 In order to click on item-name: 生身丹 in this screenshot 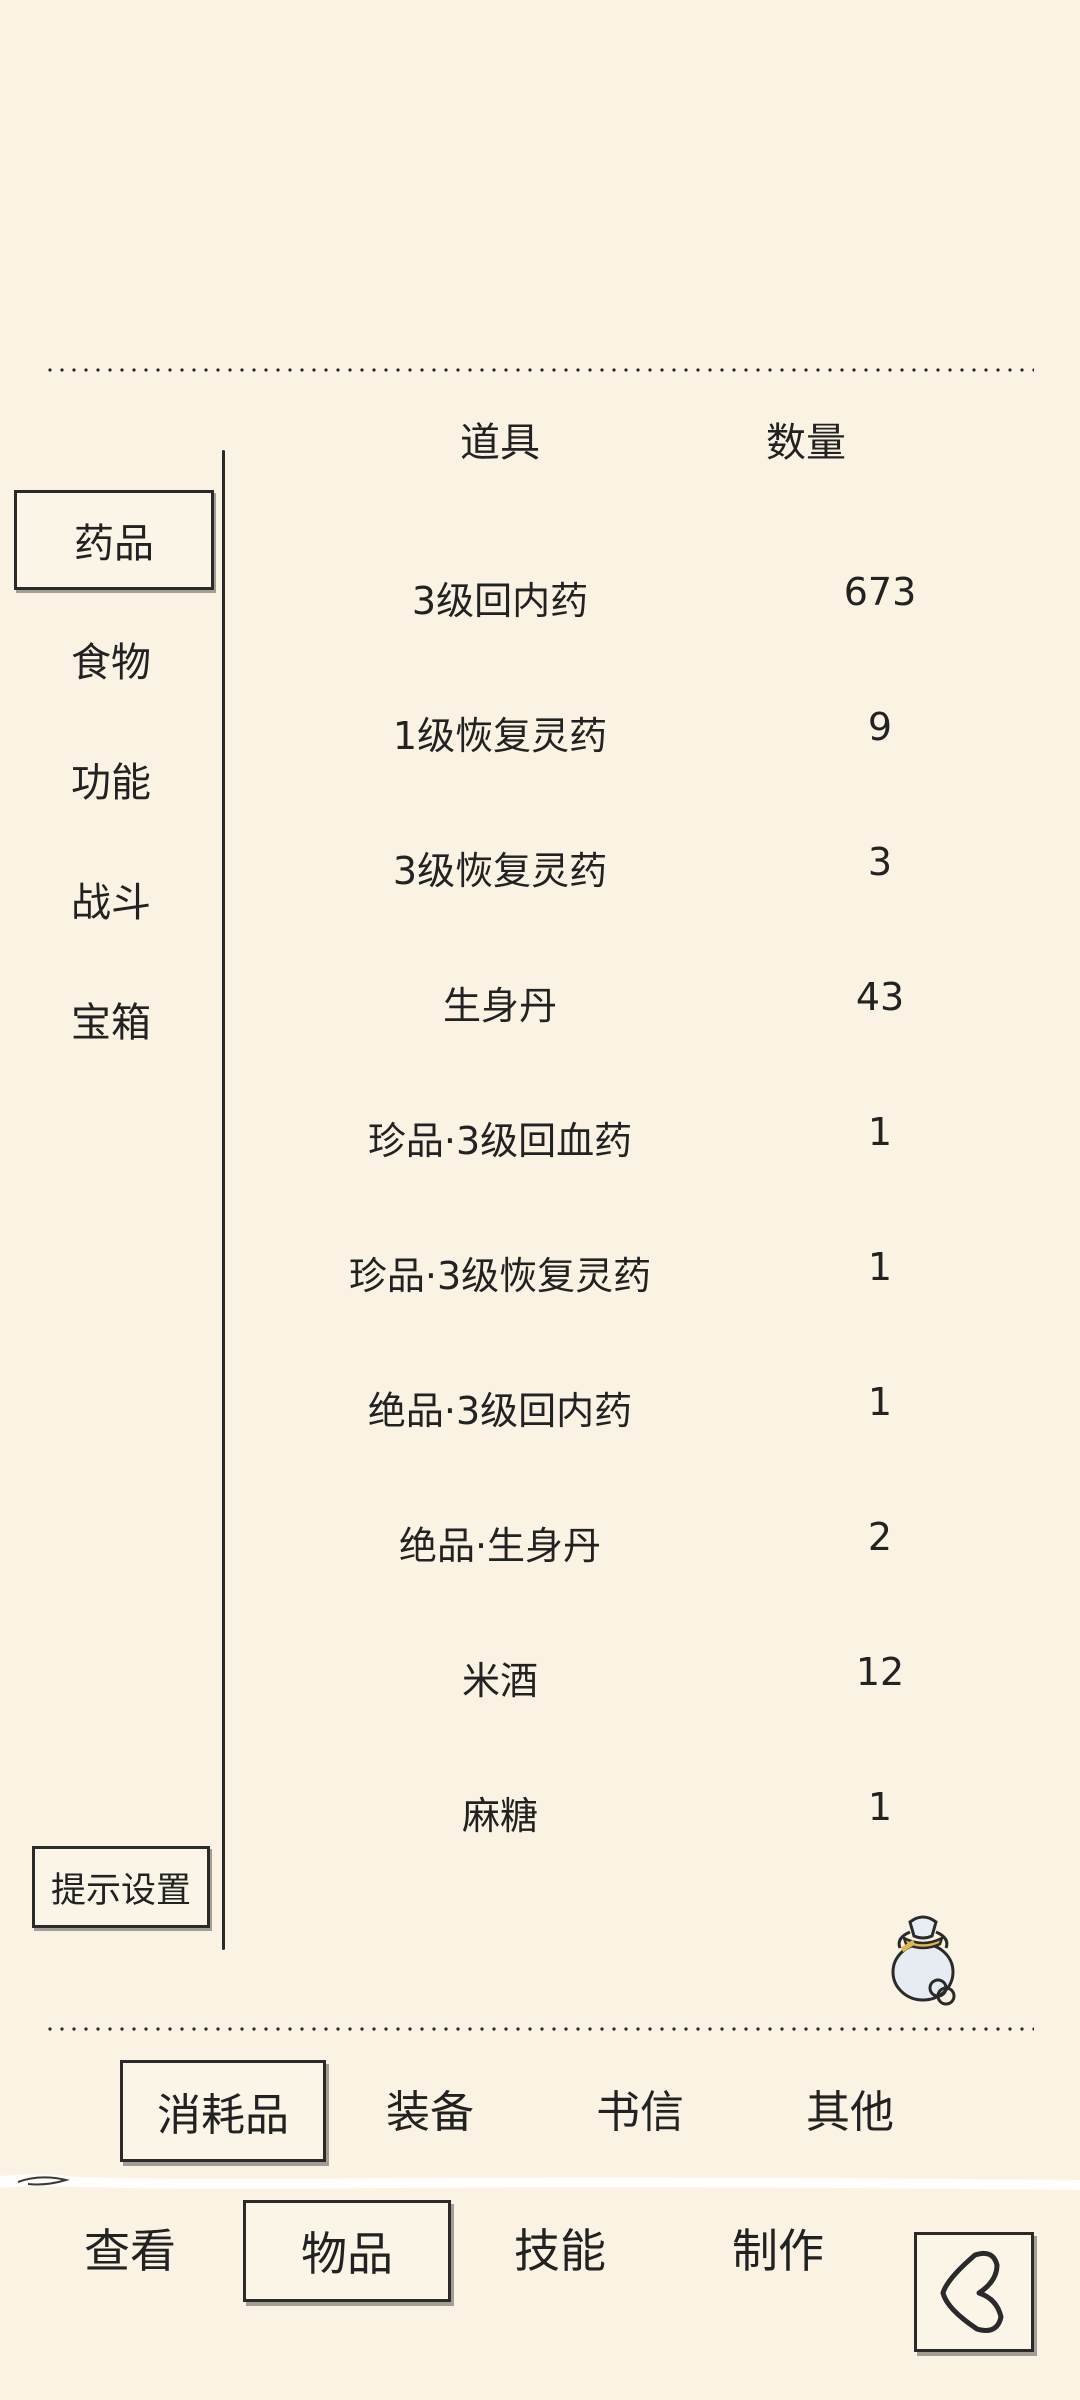, I will do `click(499, 1006)`.